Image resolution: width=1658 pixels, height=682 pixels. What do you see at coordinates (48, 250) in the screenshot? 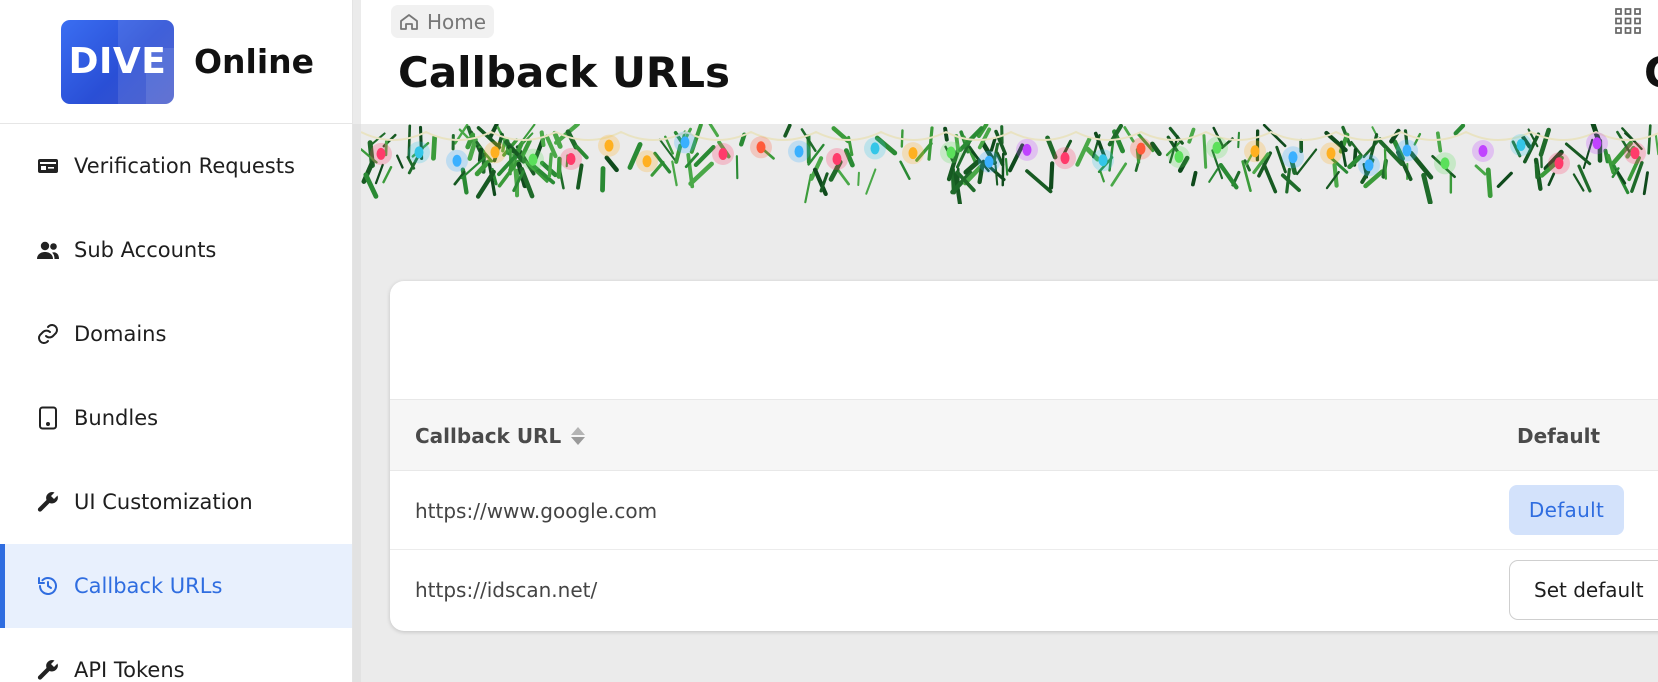
I see `users-icon` at bounding box center [48, 250].